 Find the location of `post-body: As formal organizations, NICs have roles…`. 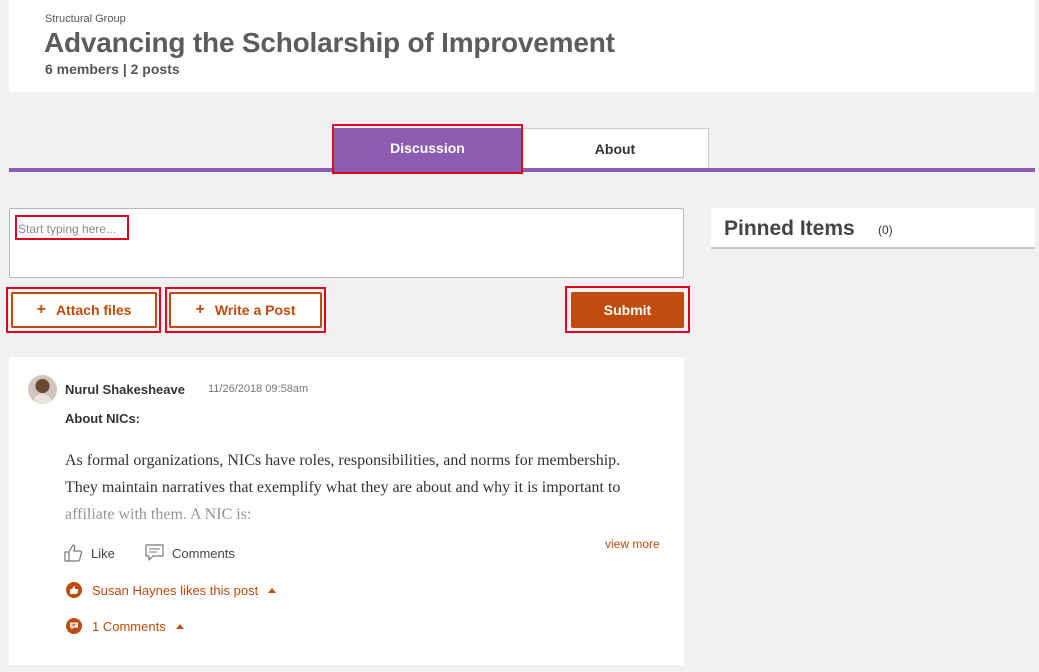

post-body: As formal organizations, NICs have roles… is located at coordinates (343, 487).